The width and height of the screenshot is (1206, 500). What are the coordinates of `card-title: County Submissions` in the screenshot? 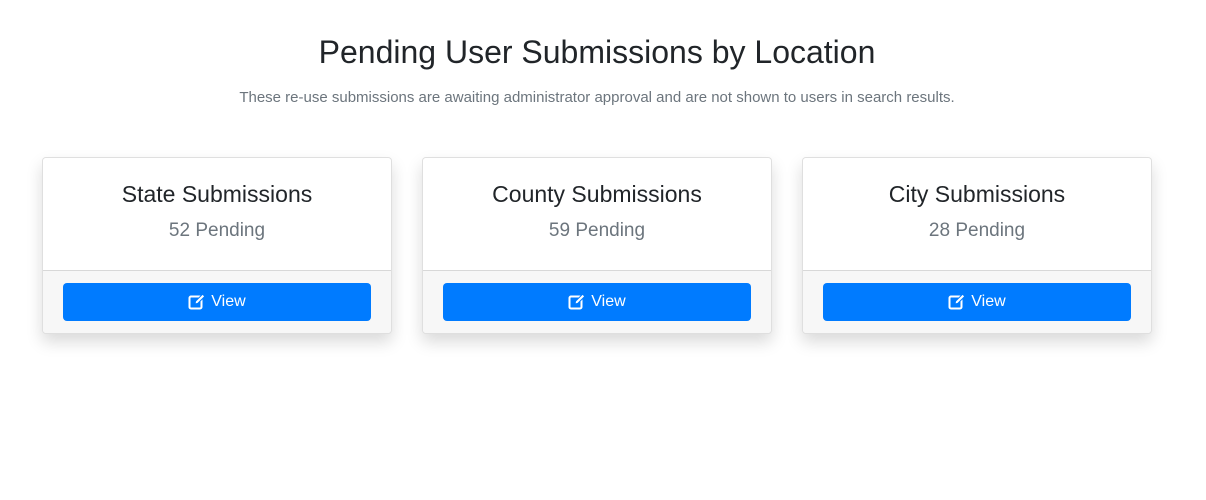 It's located at (597, 194).